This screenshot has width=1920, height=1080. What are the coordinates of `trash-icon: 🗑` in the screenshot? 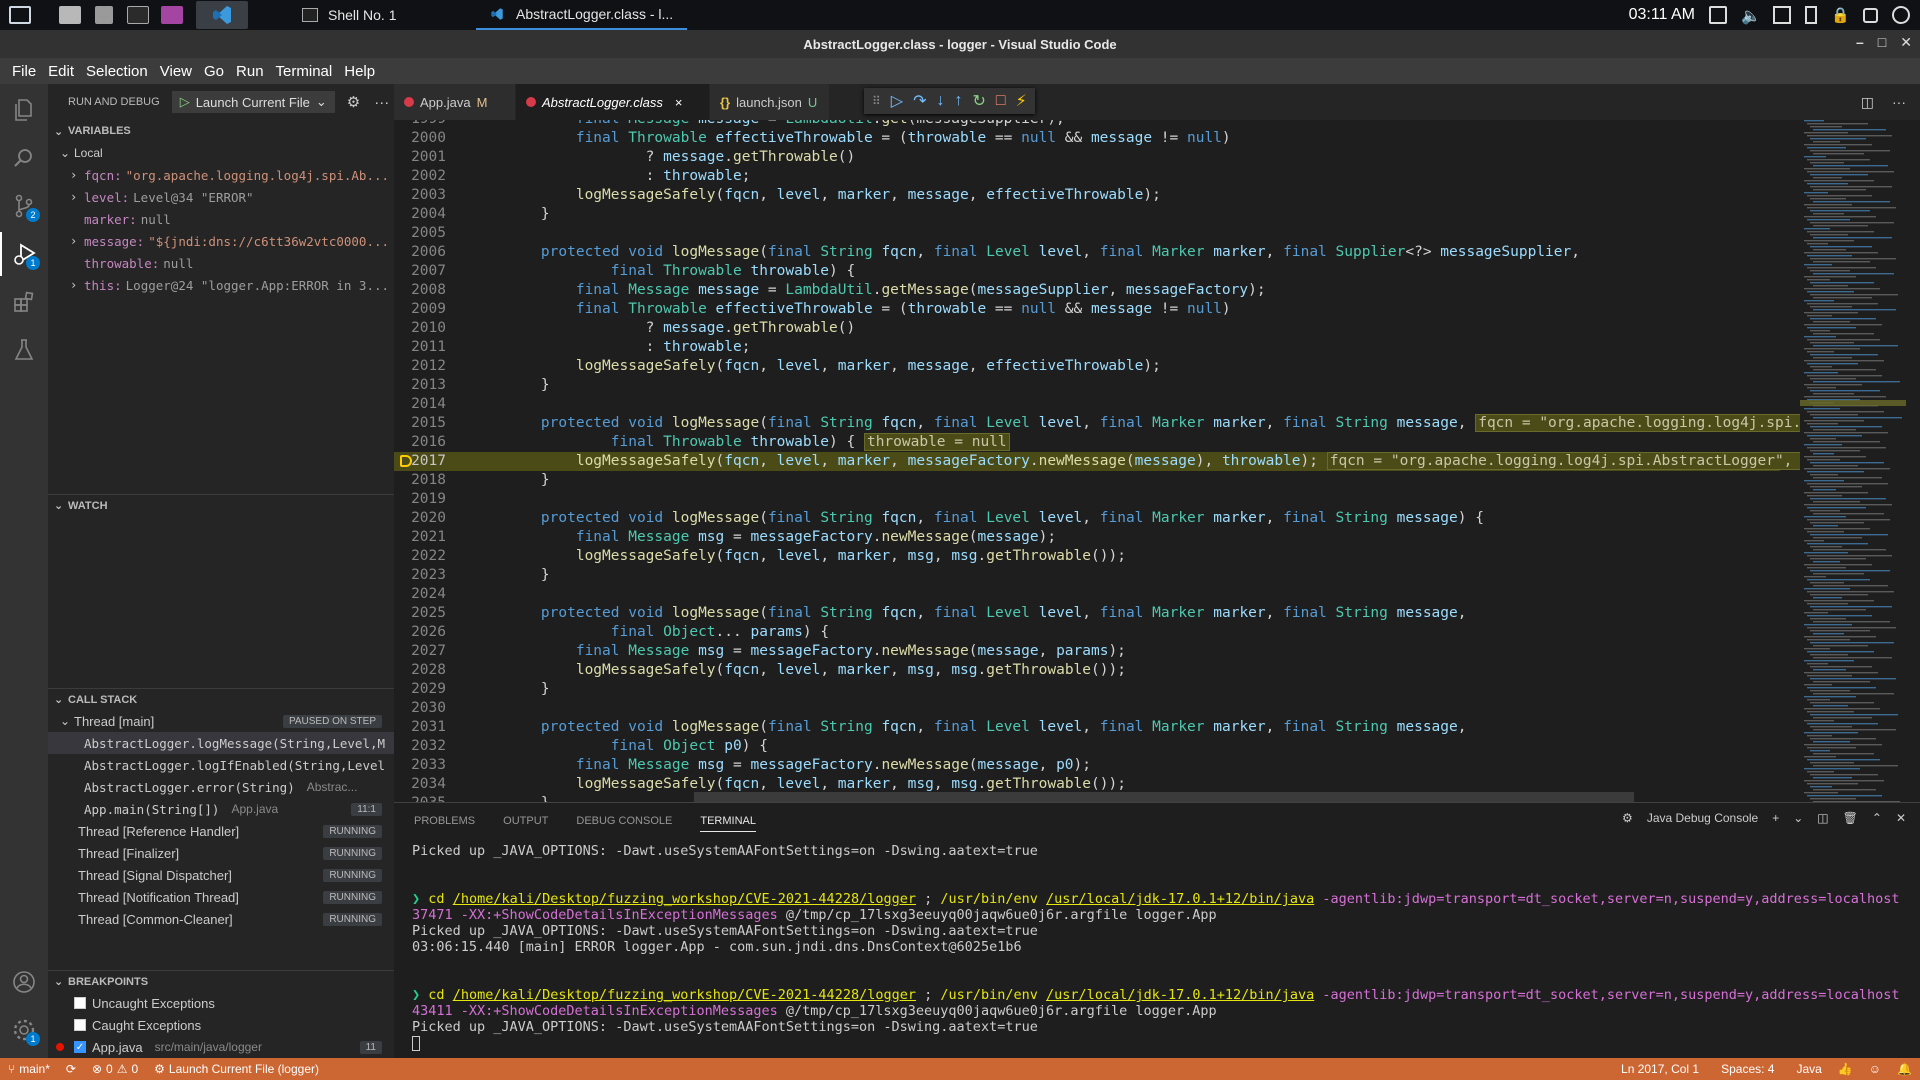 It's located at (1850, 818).